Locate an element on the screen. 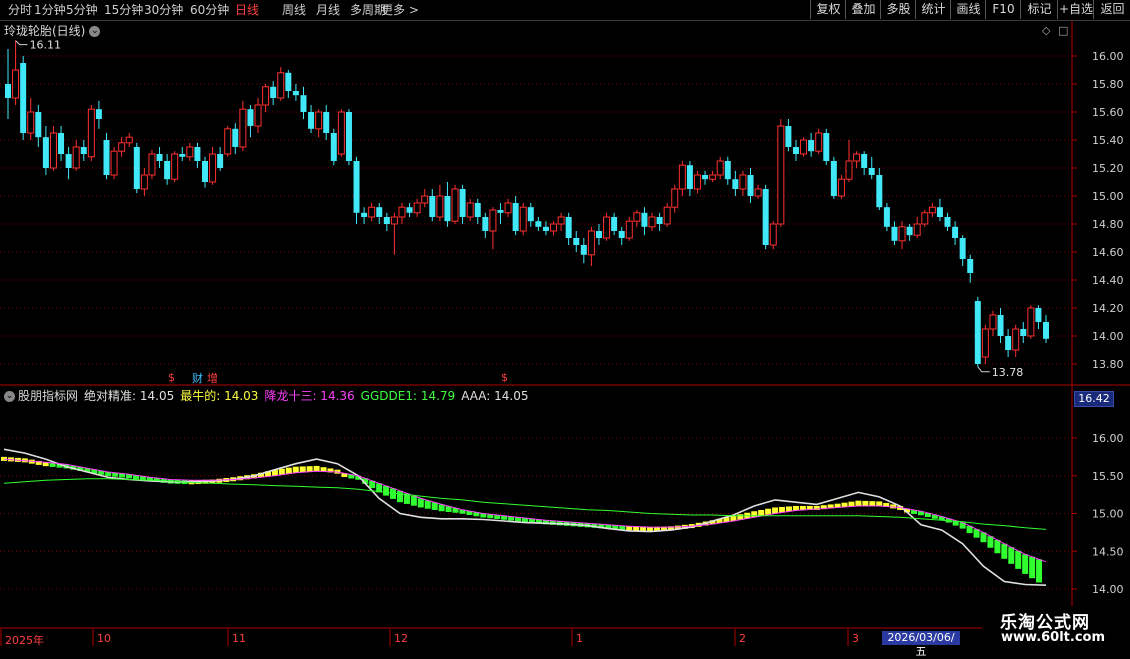 This screenshot has width=1130, height=659. high-pointer is located at coordinates (21, 43).